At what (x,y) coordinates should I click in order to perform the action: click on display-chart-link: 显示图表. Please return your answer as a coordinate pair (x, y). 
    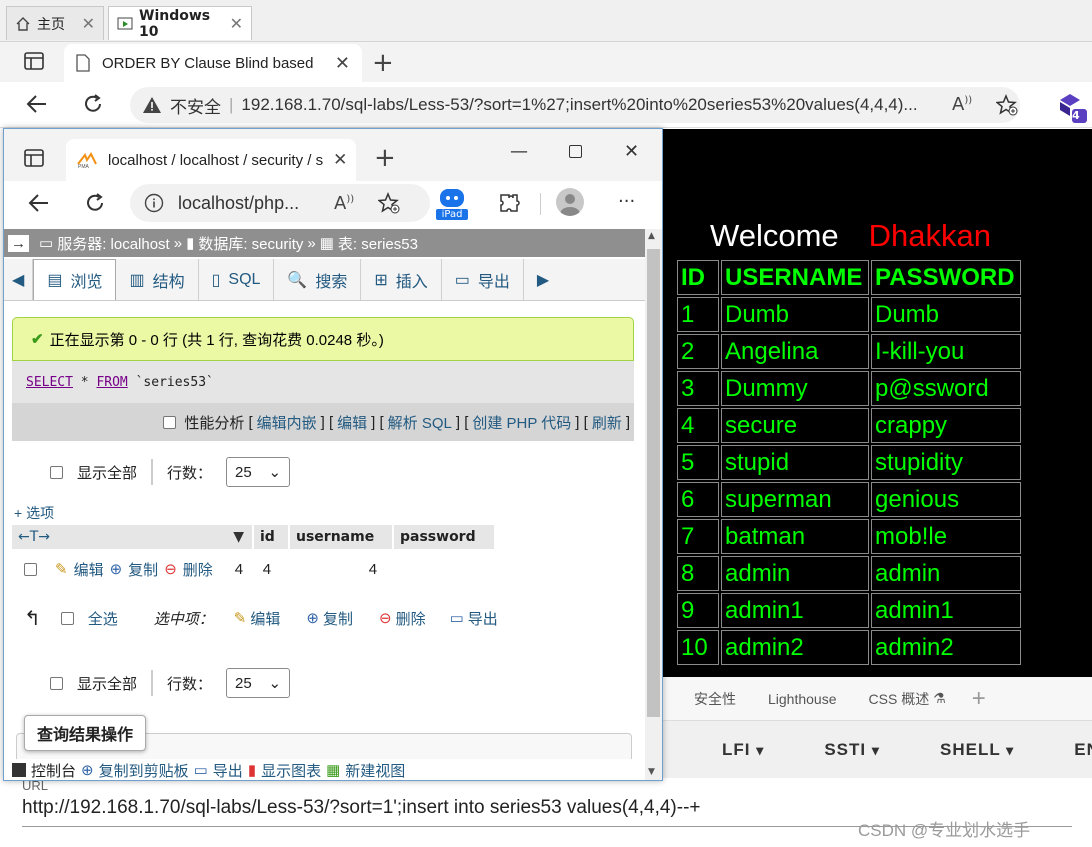
    Looking at the image, I should click on (291, 770).